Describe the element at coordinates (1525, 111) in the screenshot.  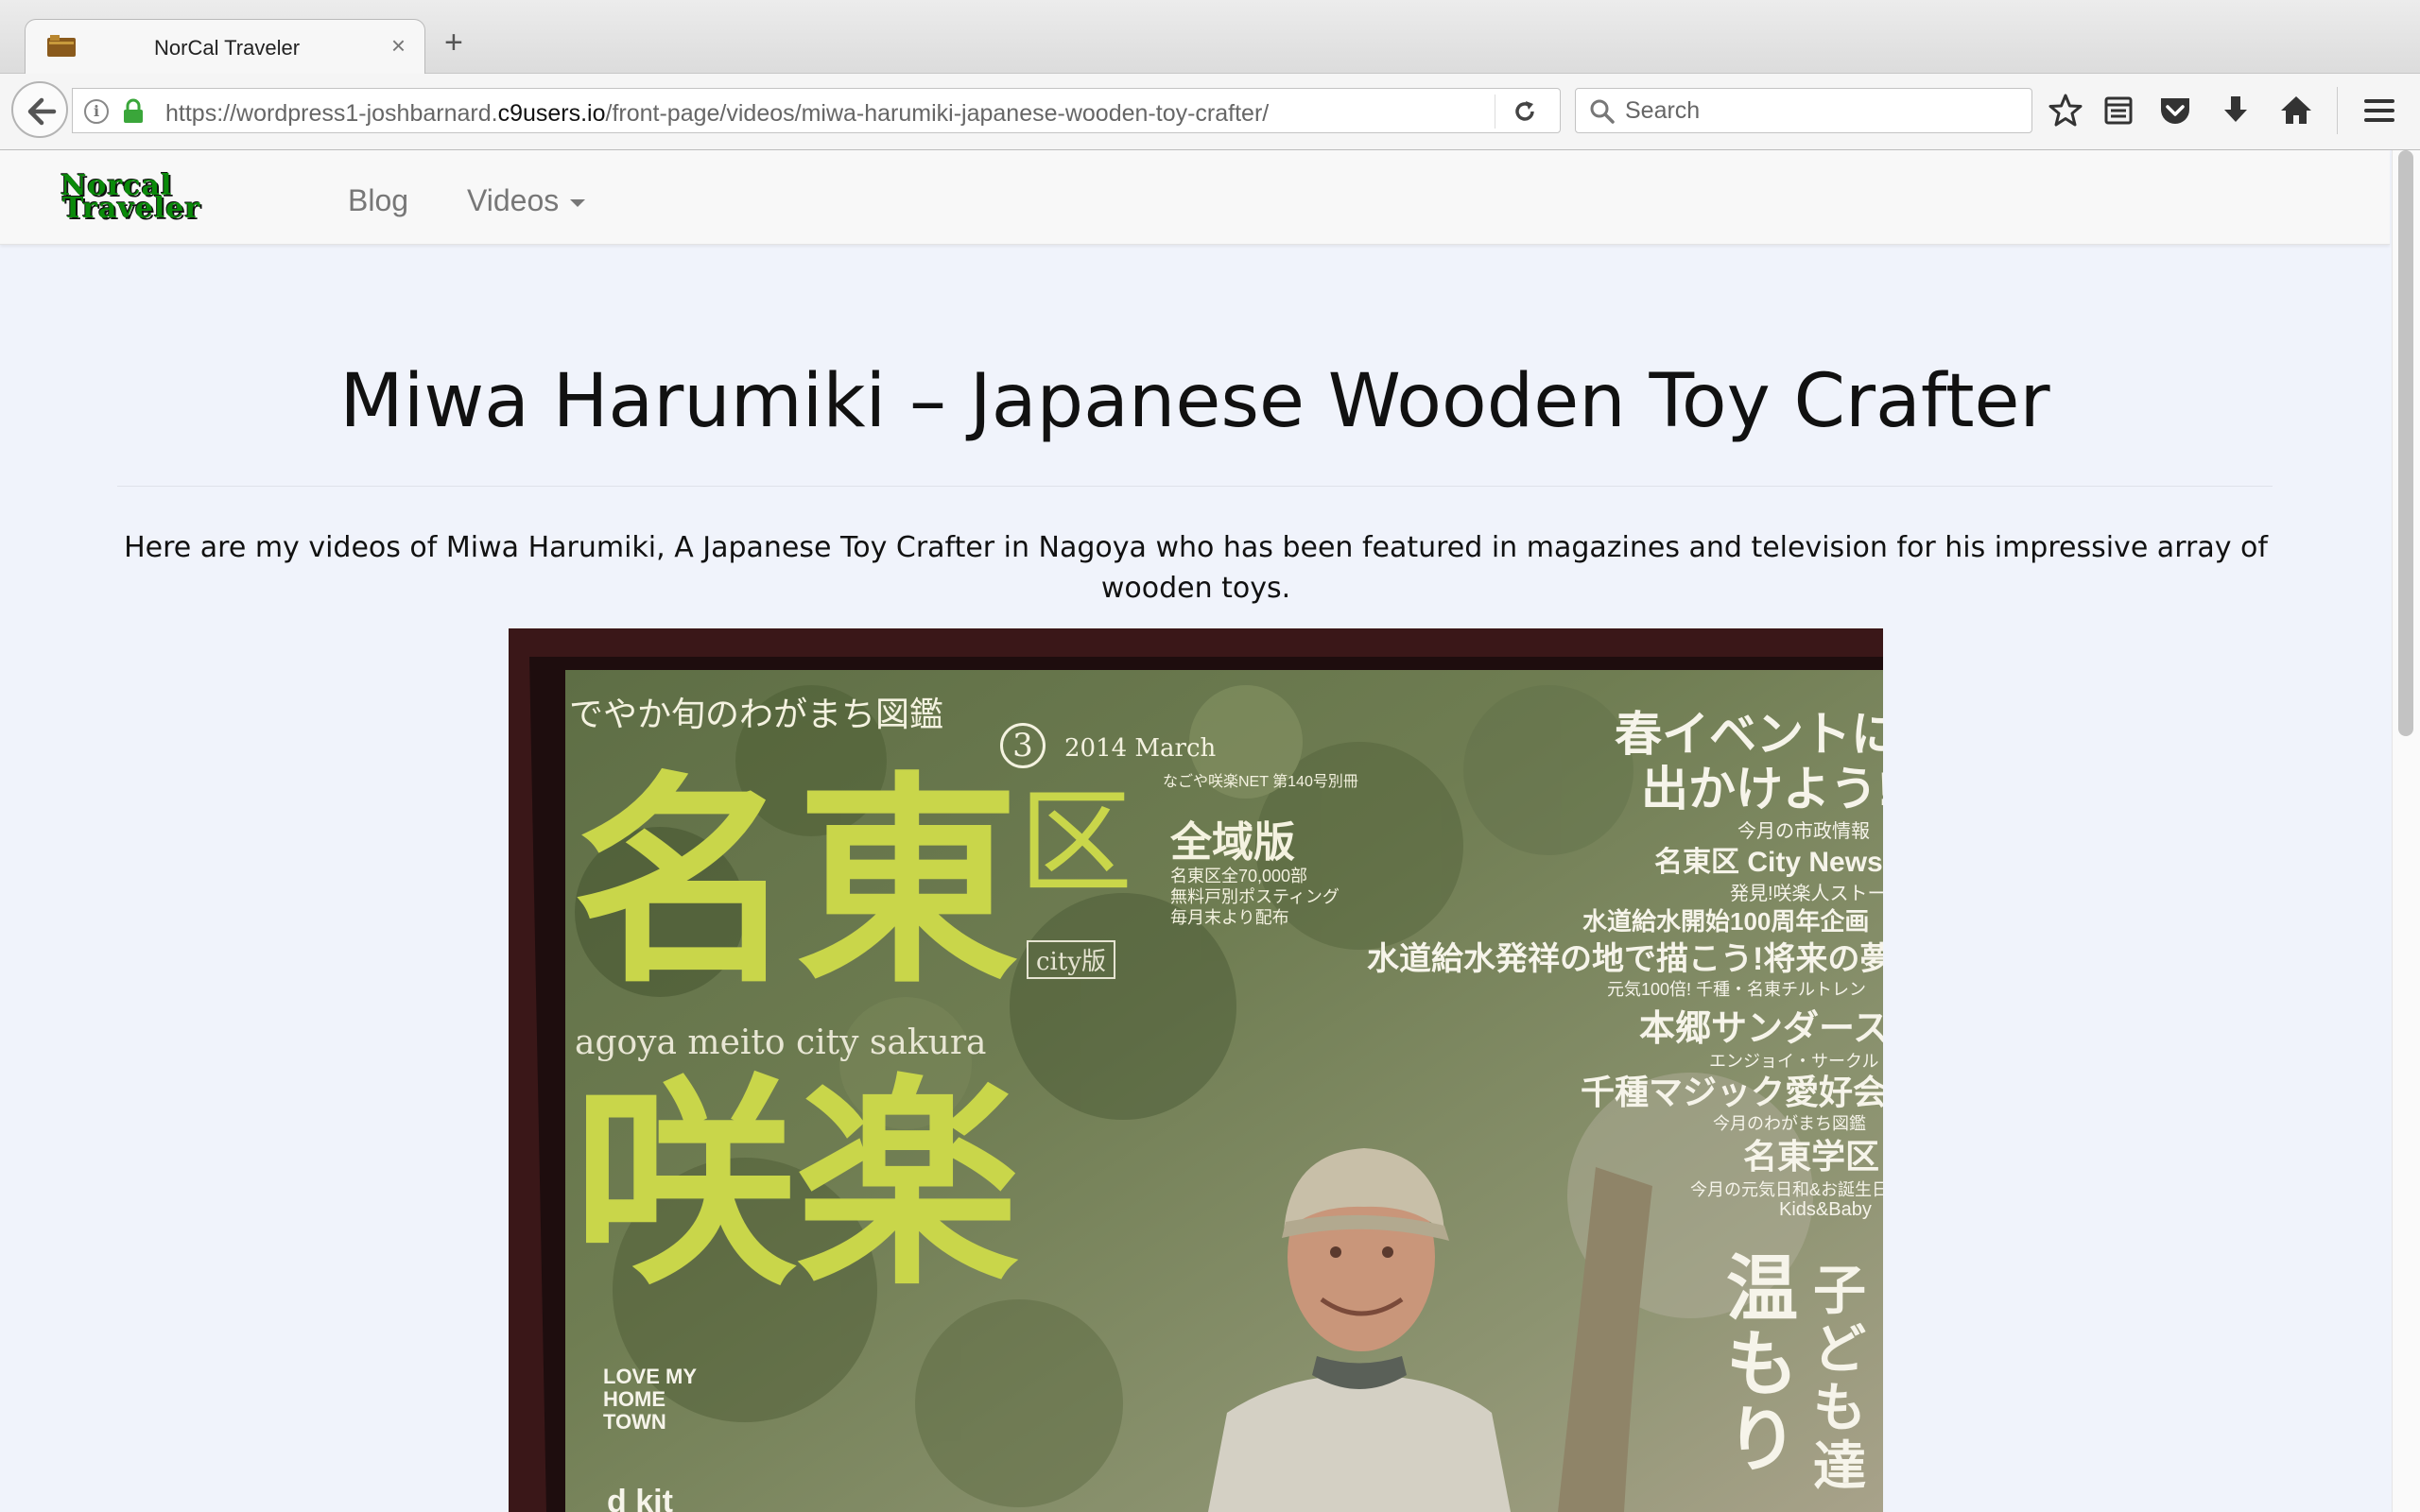
I see `reload-icon` at that location.